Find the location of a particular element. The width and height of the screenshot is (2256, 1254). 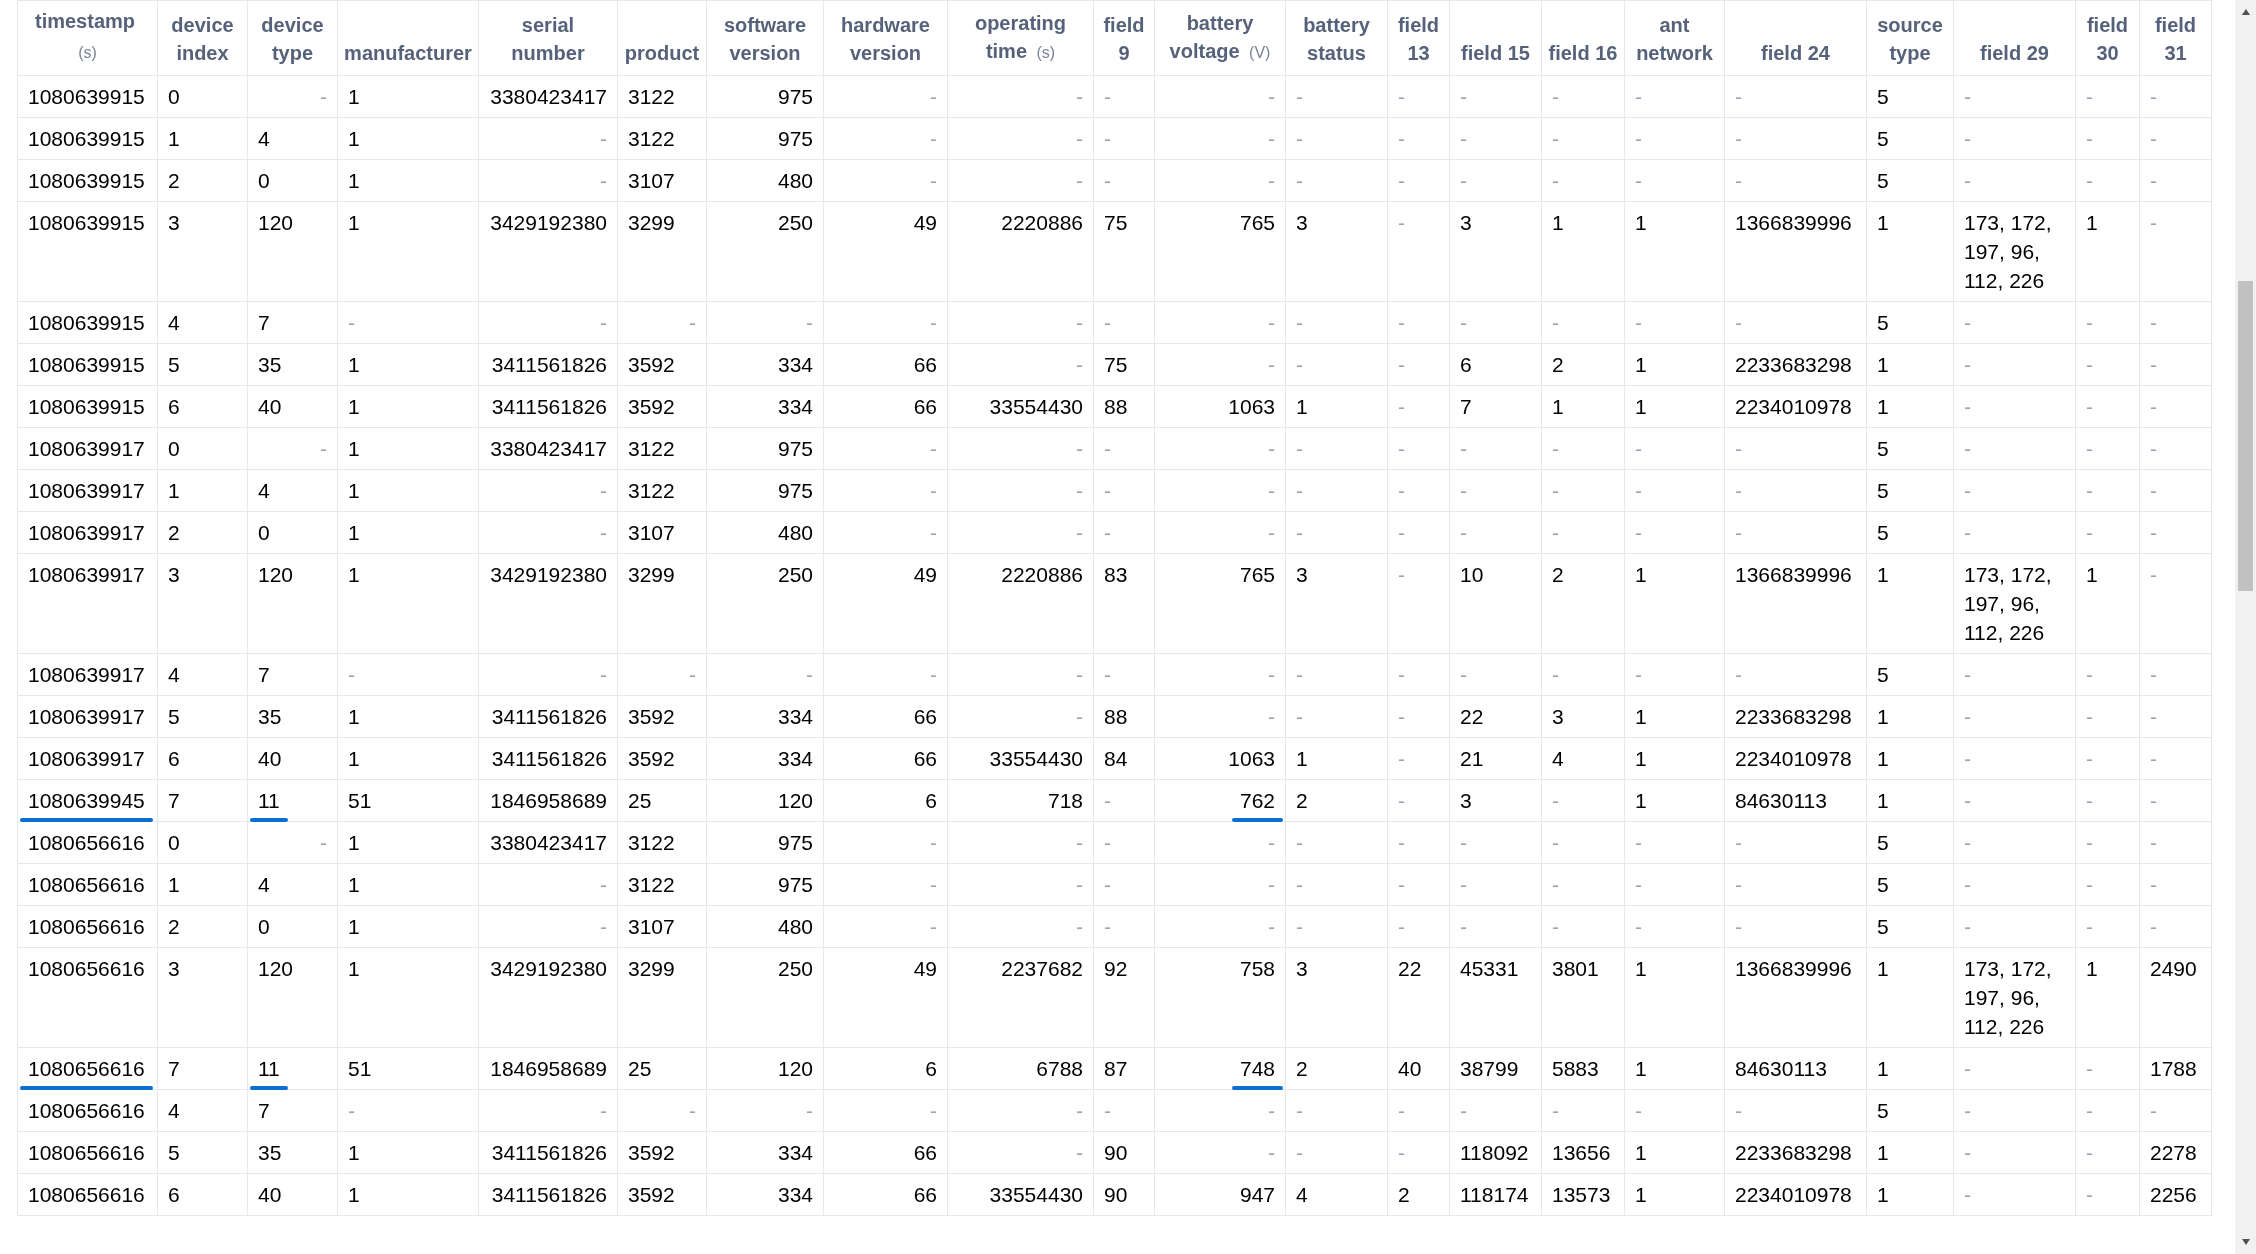

table-cell: 1080639917 is located at coordinates (86, 674).